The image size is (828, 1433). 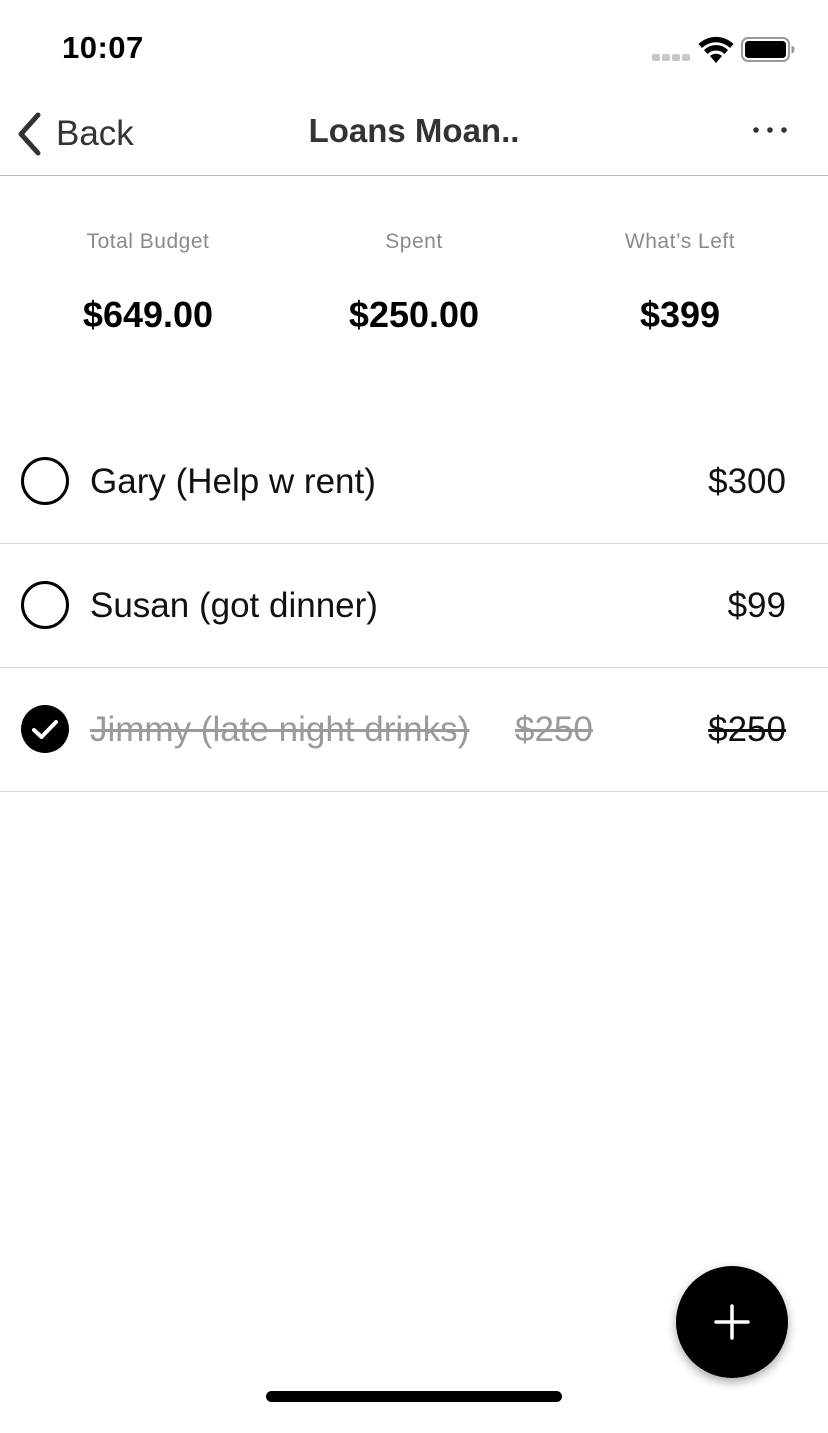 What do you see at coordinates (29, 134) in the screenshot?
I see `chevron-left-icon` at bounding box center [29, 134].